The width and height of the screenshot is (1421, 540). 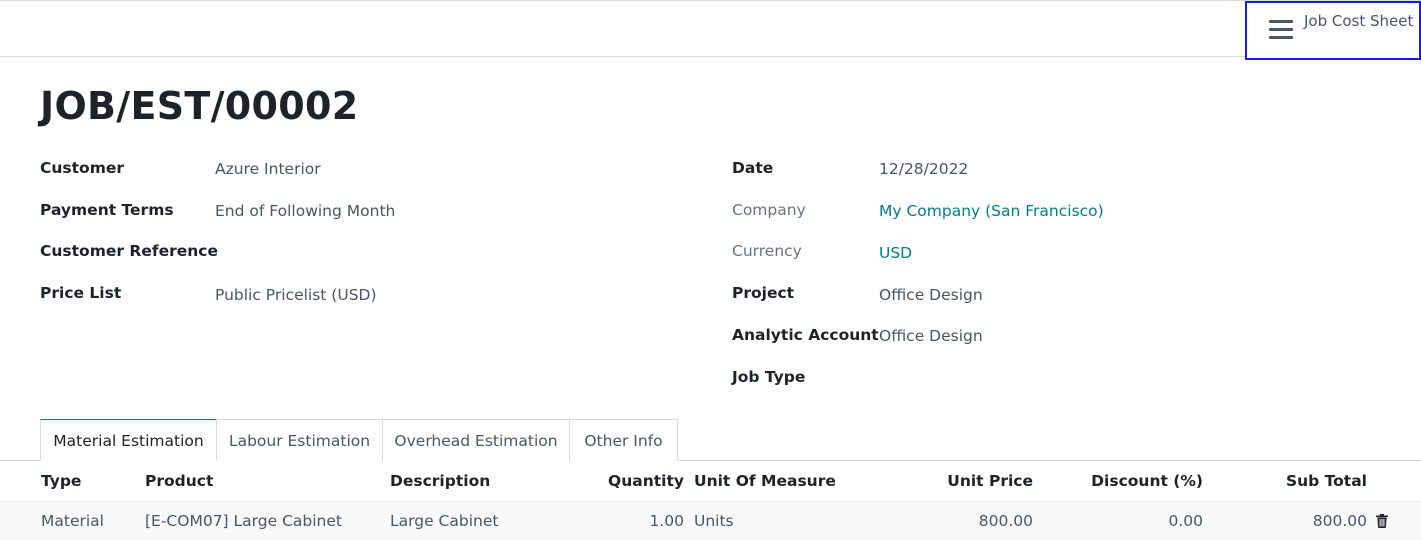 What do you see at coordinates (296, 295) in the screenshot?
I see `price-list-value: Public Pricelist (USD)` at bounding box center [296, 295].